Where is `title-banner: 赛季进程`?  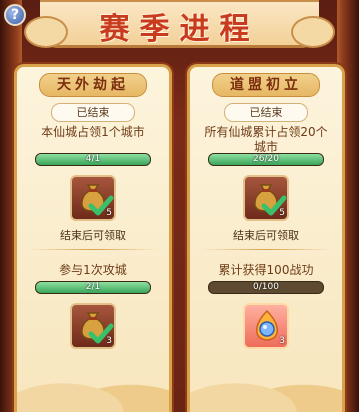
title-banner: 赛季进程 is located at coordinates (179, 24).